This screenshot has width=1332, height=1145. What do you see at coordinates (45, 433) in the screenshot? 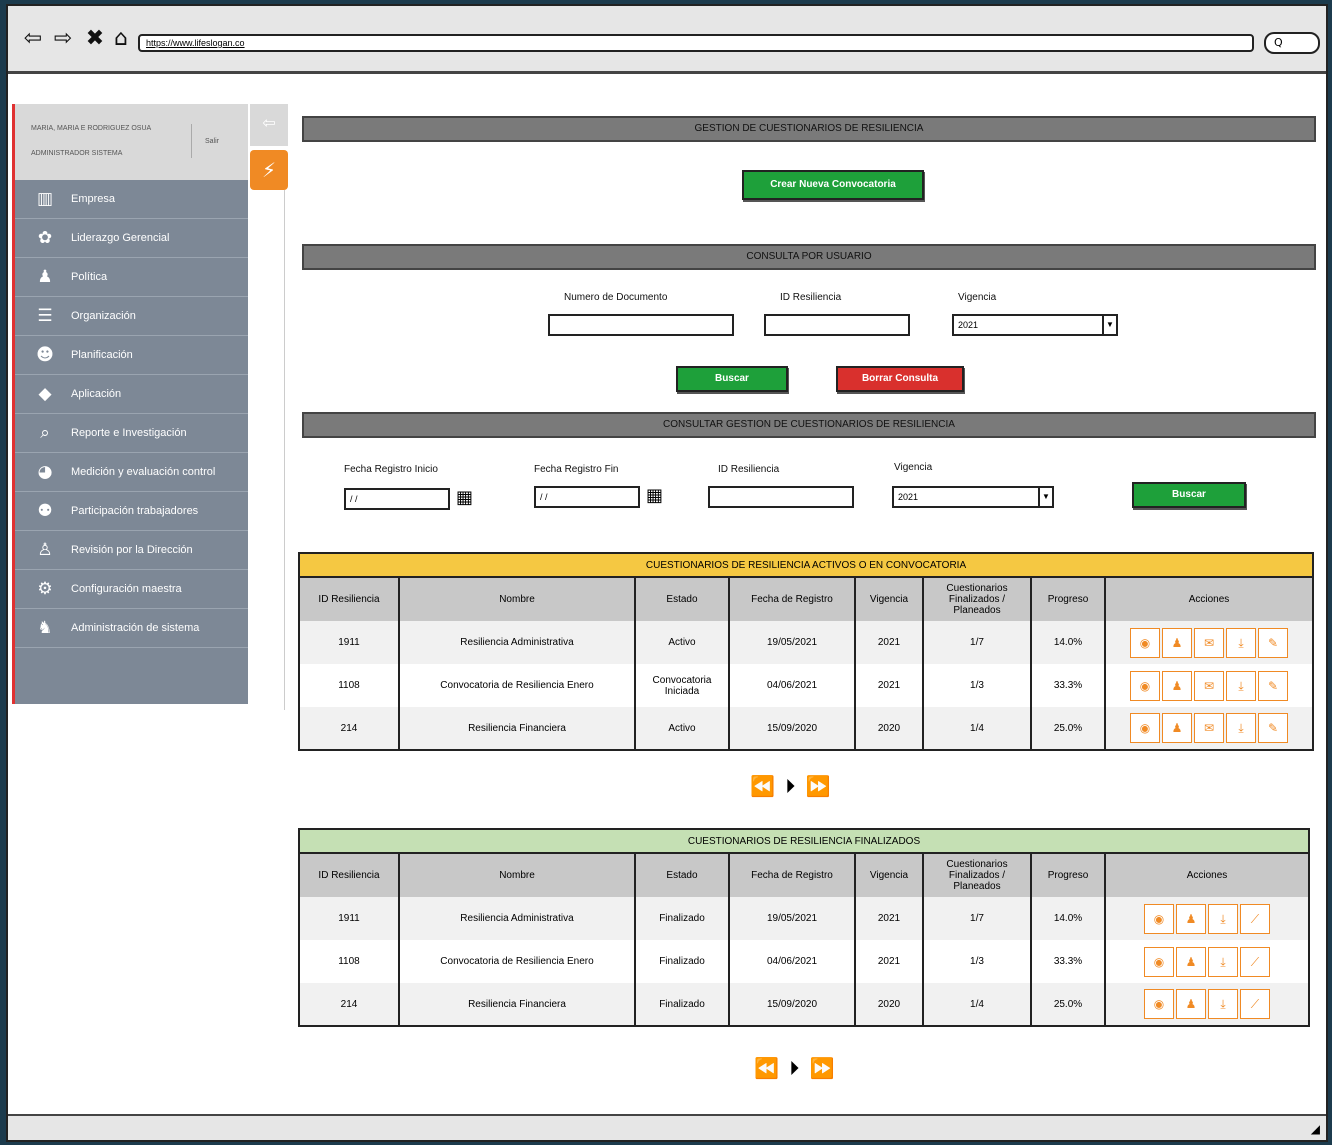
I see `search-icon: ⌕` at bounding box center [45, 433].